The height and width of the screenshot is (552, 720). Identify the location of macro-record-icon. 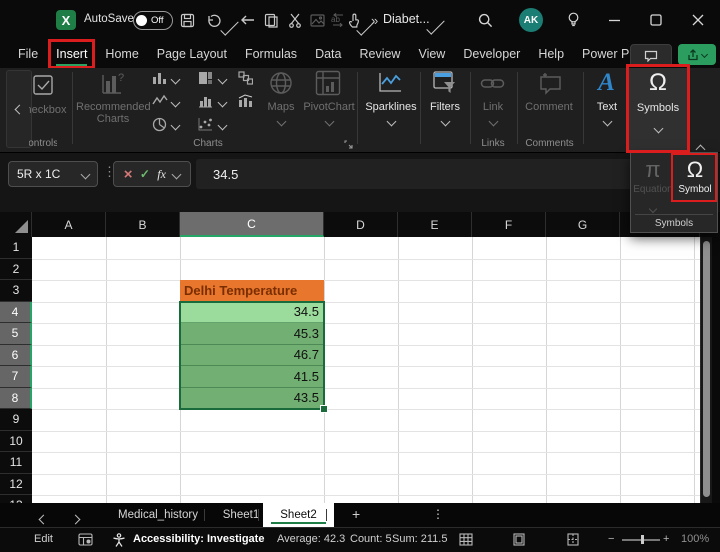
(85, 539).